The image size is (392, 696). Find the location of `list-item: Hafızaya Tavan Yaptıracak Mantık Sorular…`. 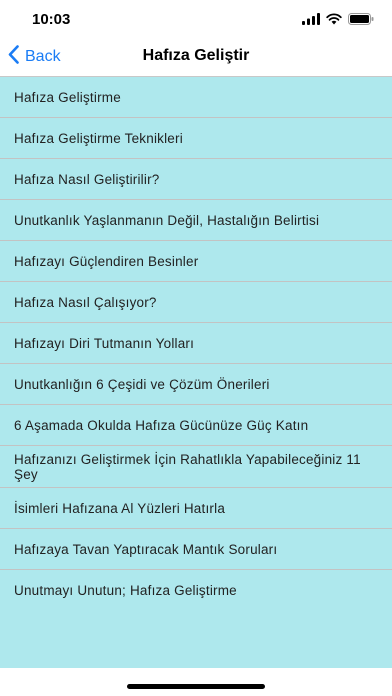

list-item: Hafızaya Tavan Yaptıracak Mantık Sorular… is located at coordinates (196, 549).